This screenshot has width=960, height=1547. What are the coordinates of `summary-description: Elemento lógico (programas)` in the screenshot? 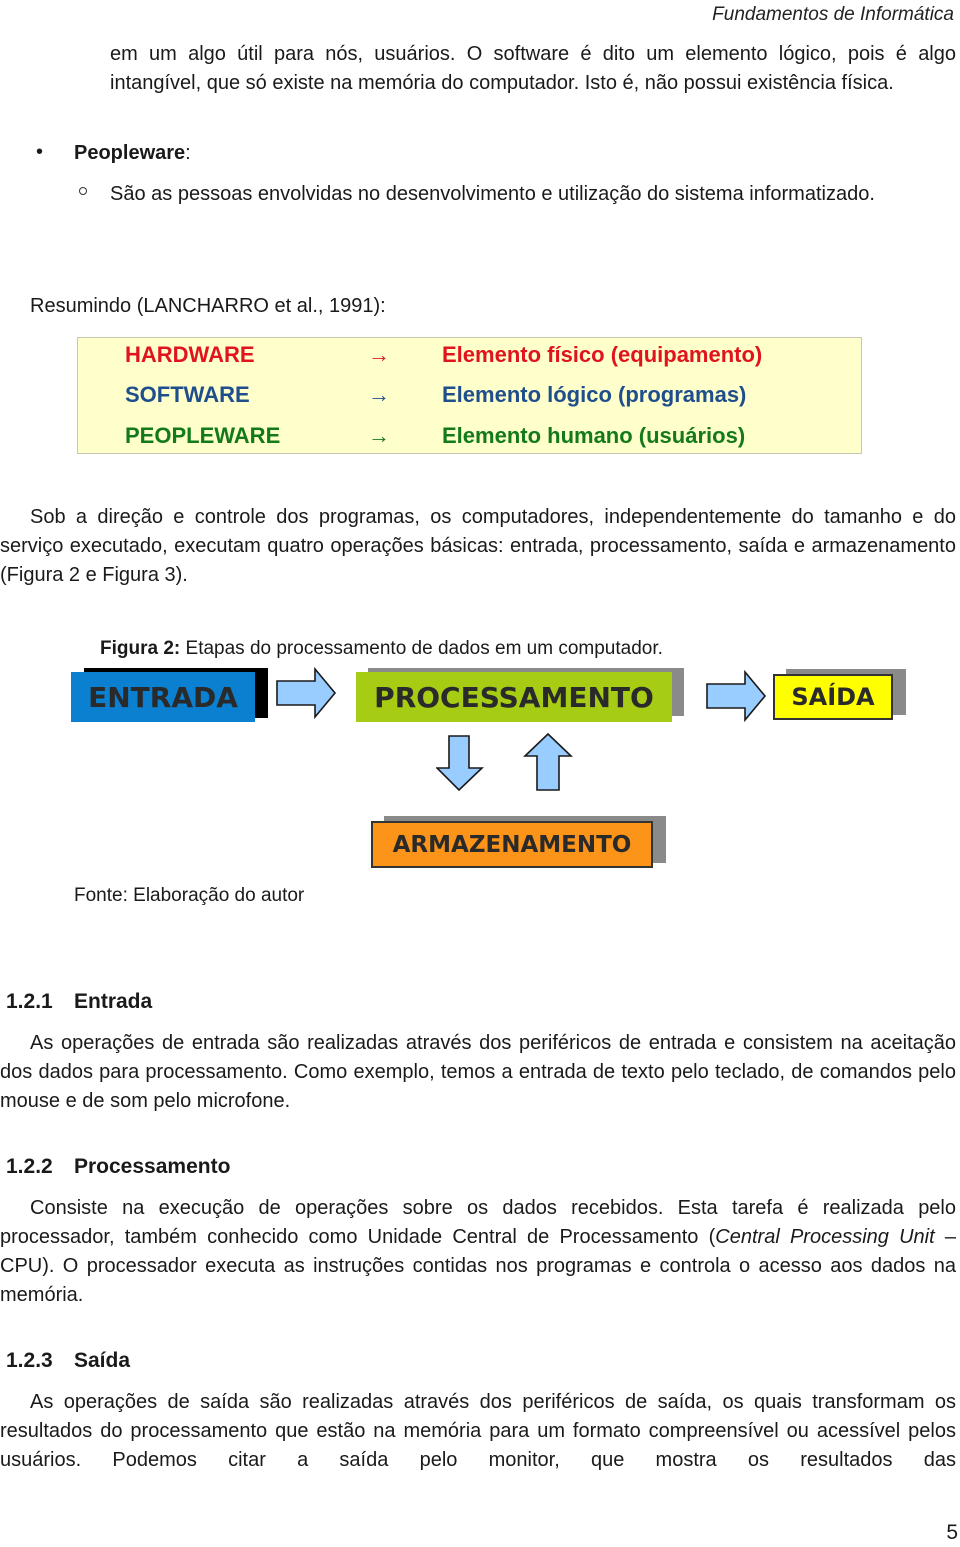 It's located at (594, 394).